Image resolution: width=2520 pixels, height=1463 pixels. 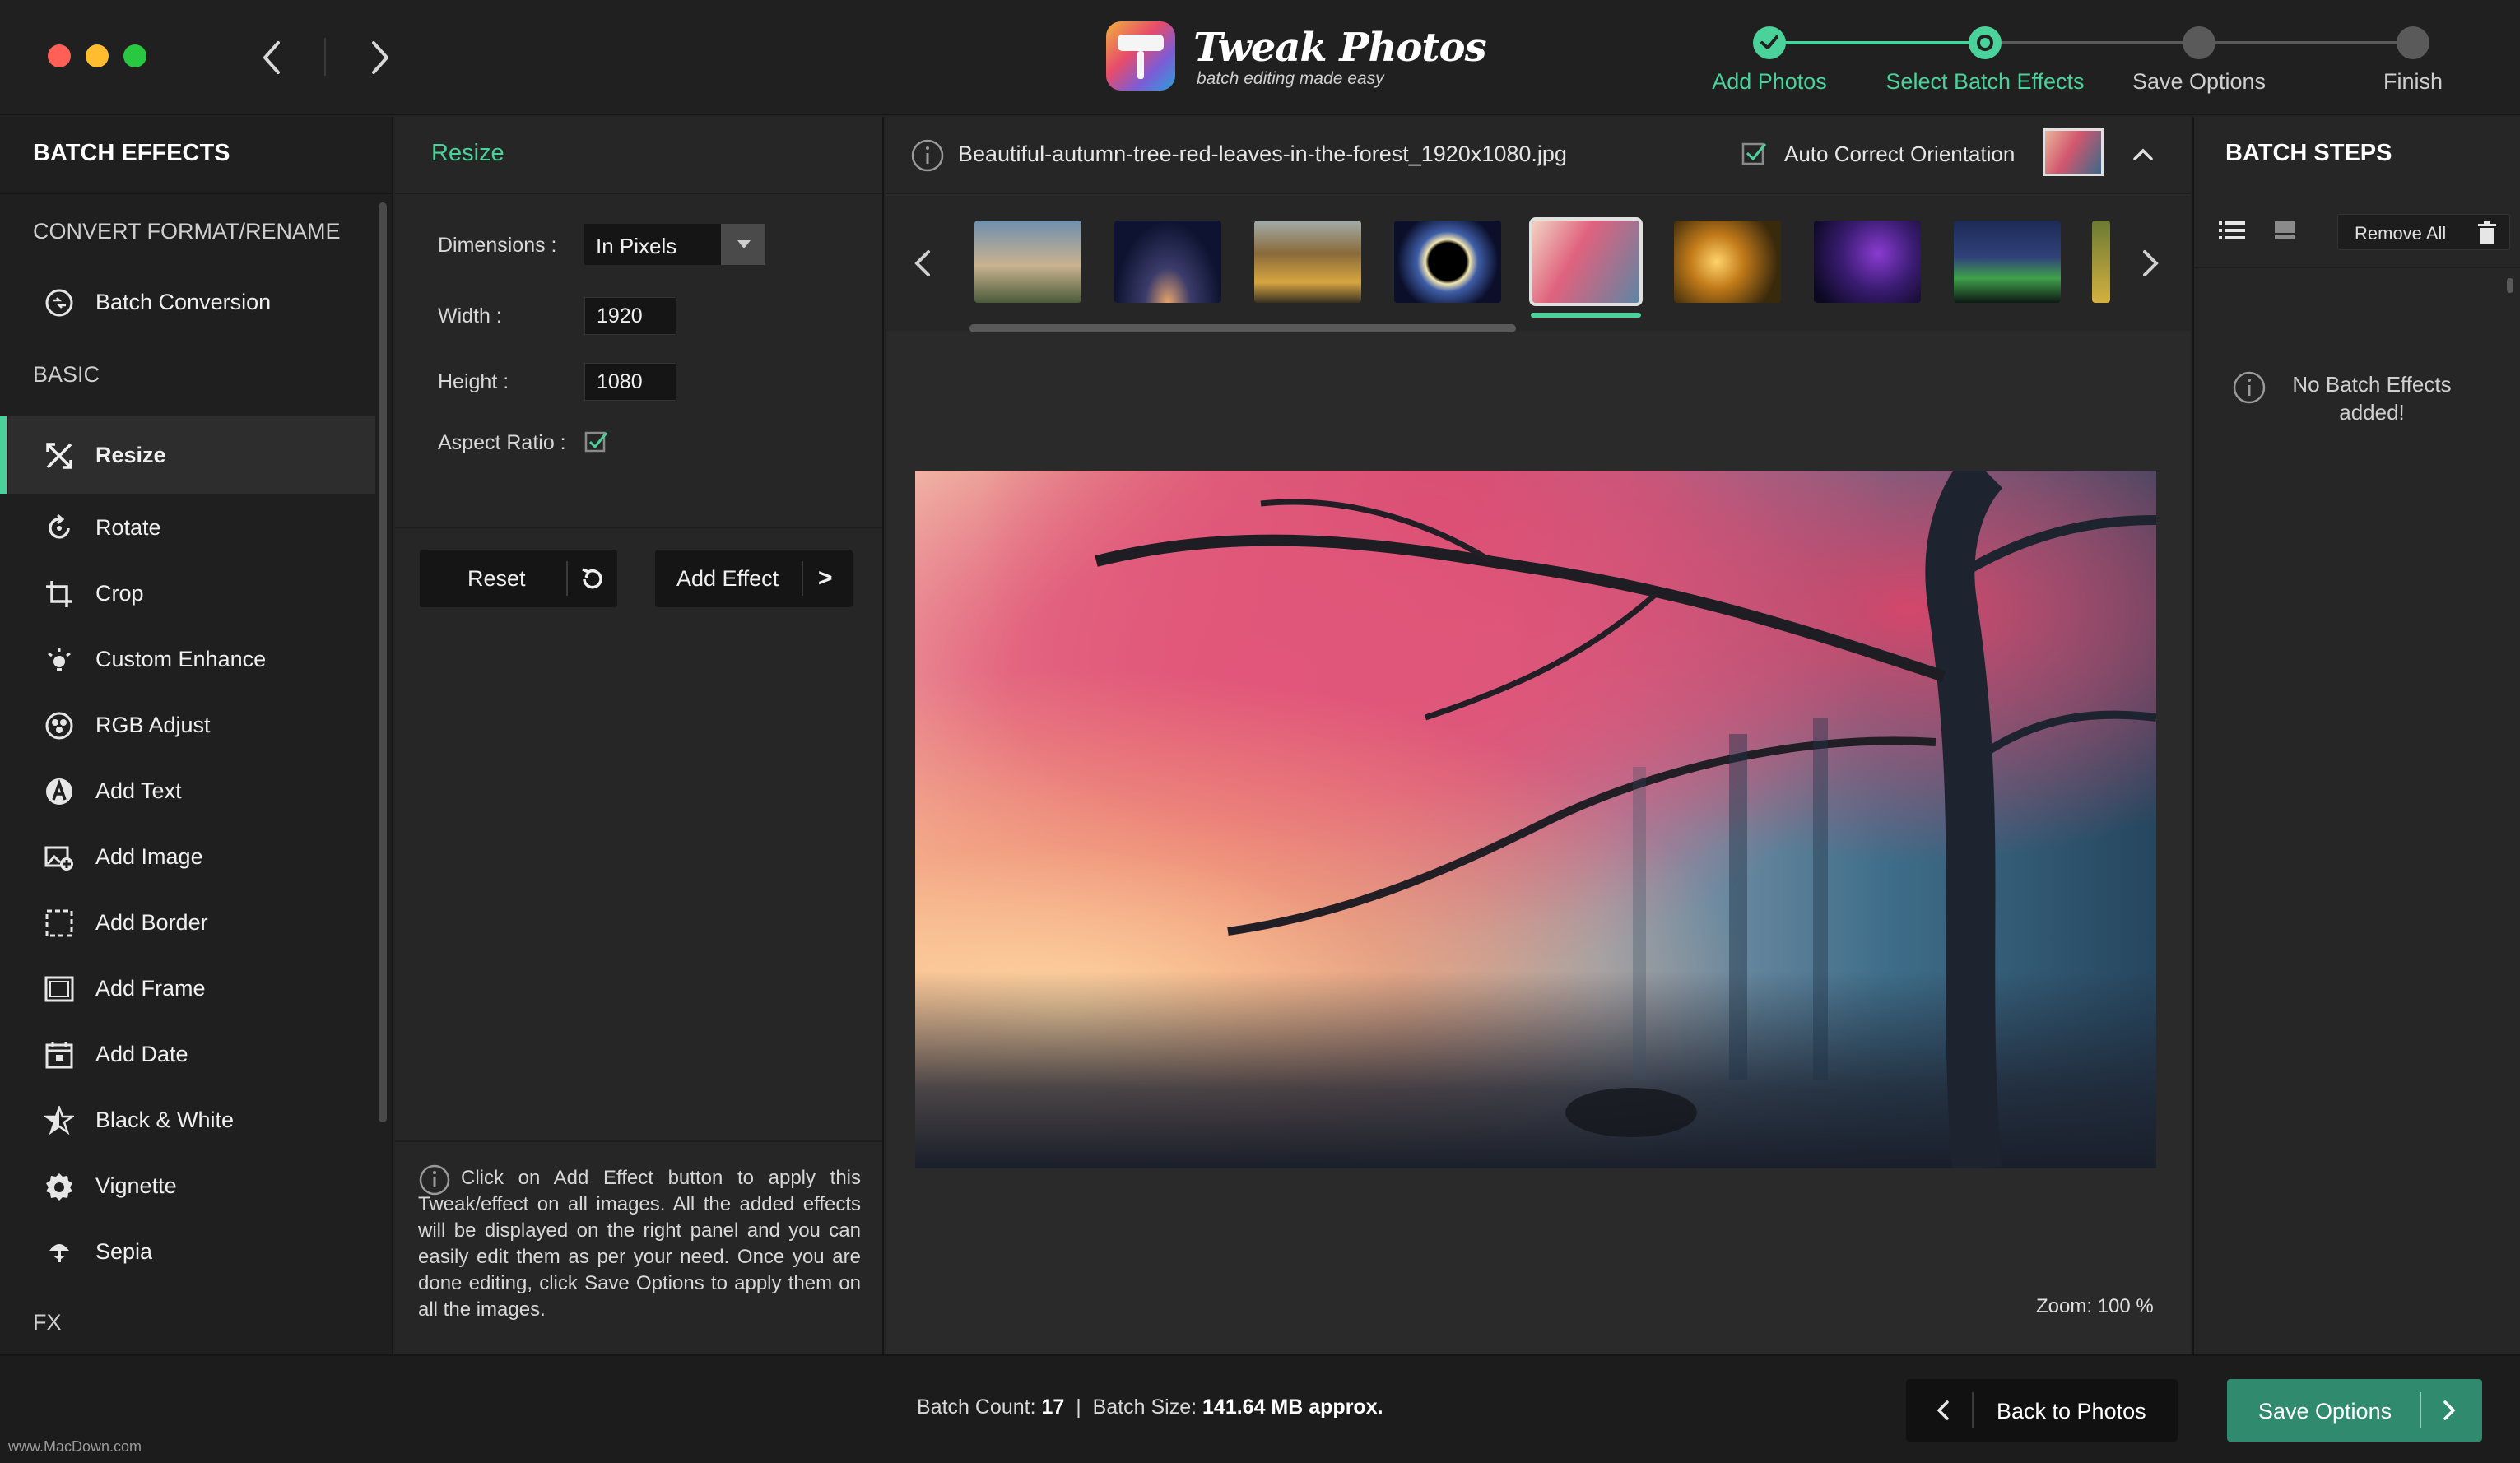 I want to click on sidebar-item-label: Resize, so click(x=130, y=455).